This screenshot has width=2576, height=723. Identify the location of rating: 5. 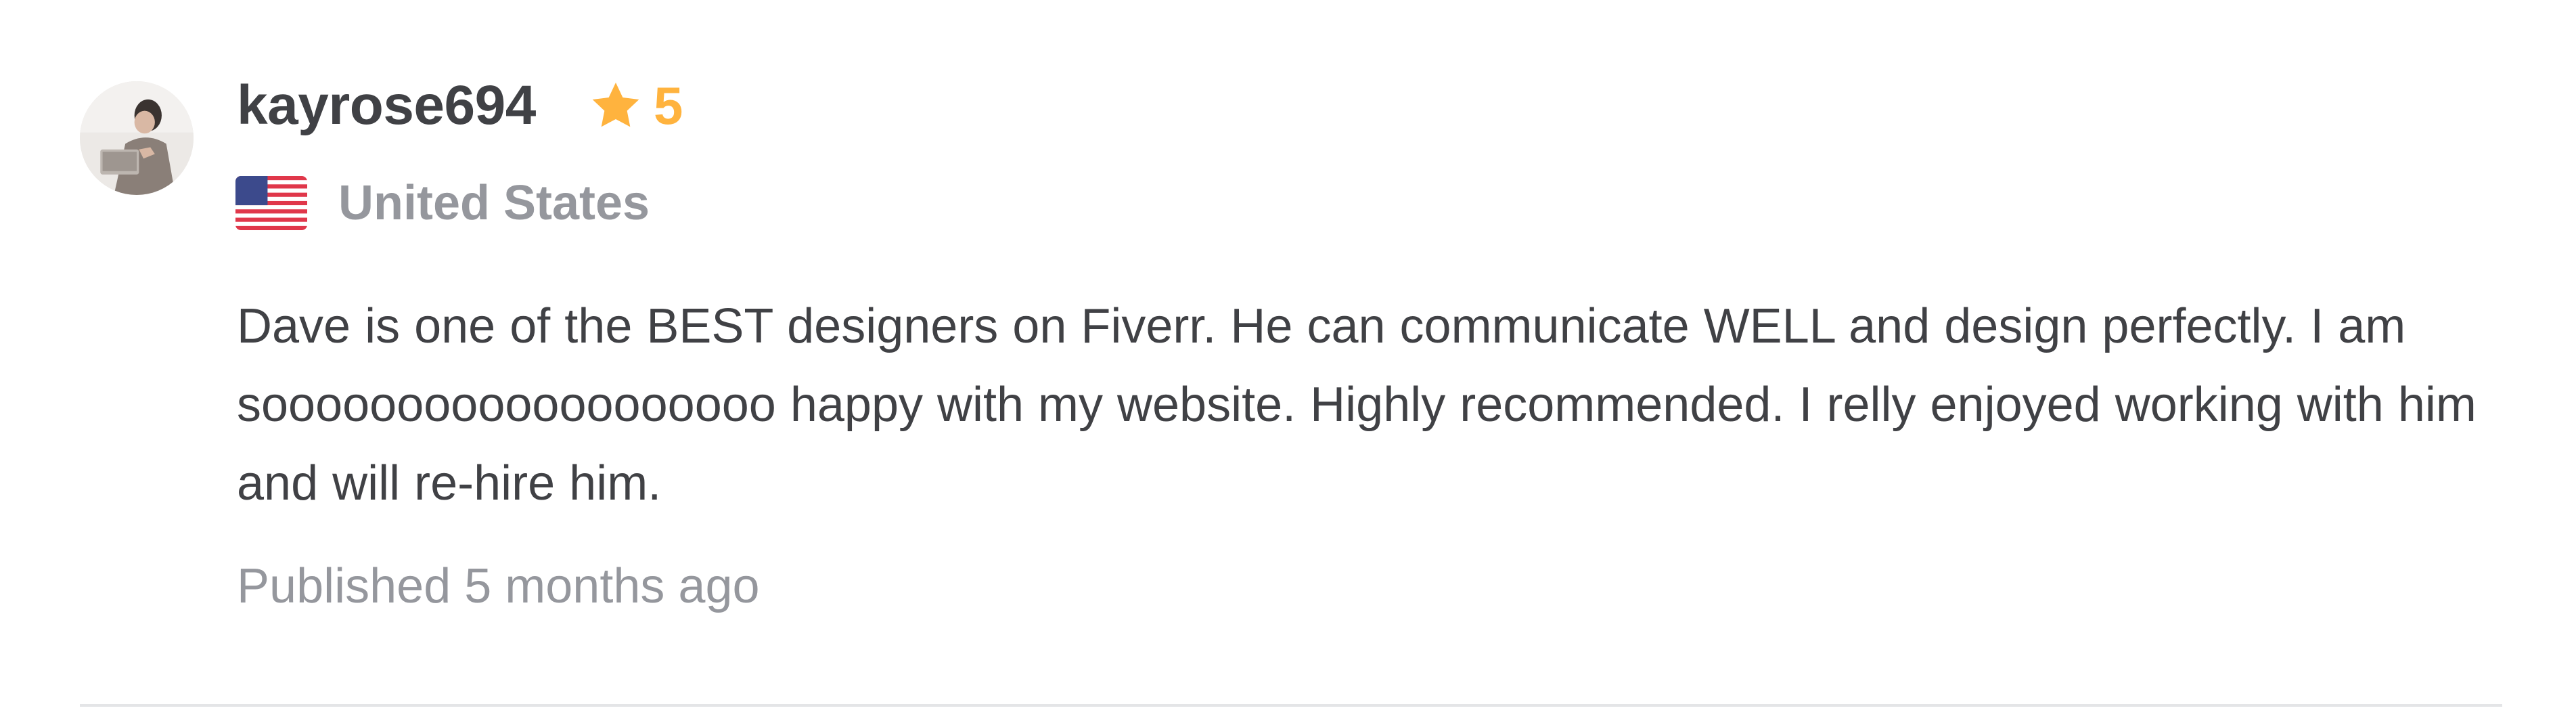
(636, 106).